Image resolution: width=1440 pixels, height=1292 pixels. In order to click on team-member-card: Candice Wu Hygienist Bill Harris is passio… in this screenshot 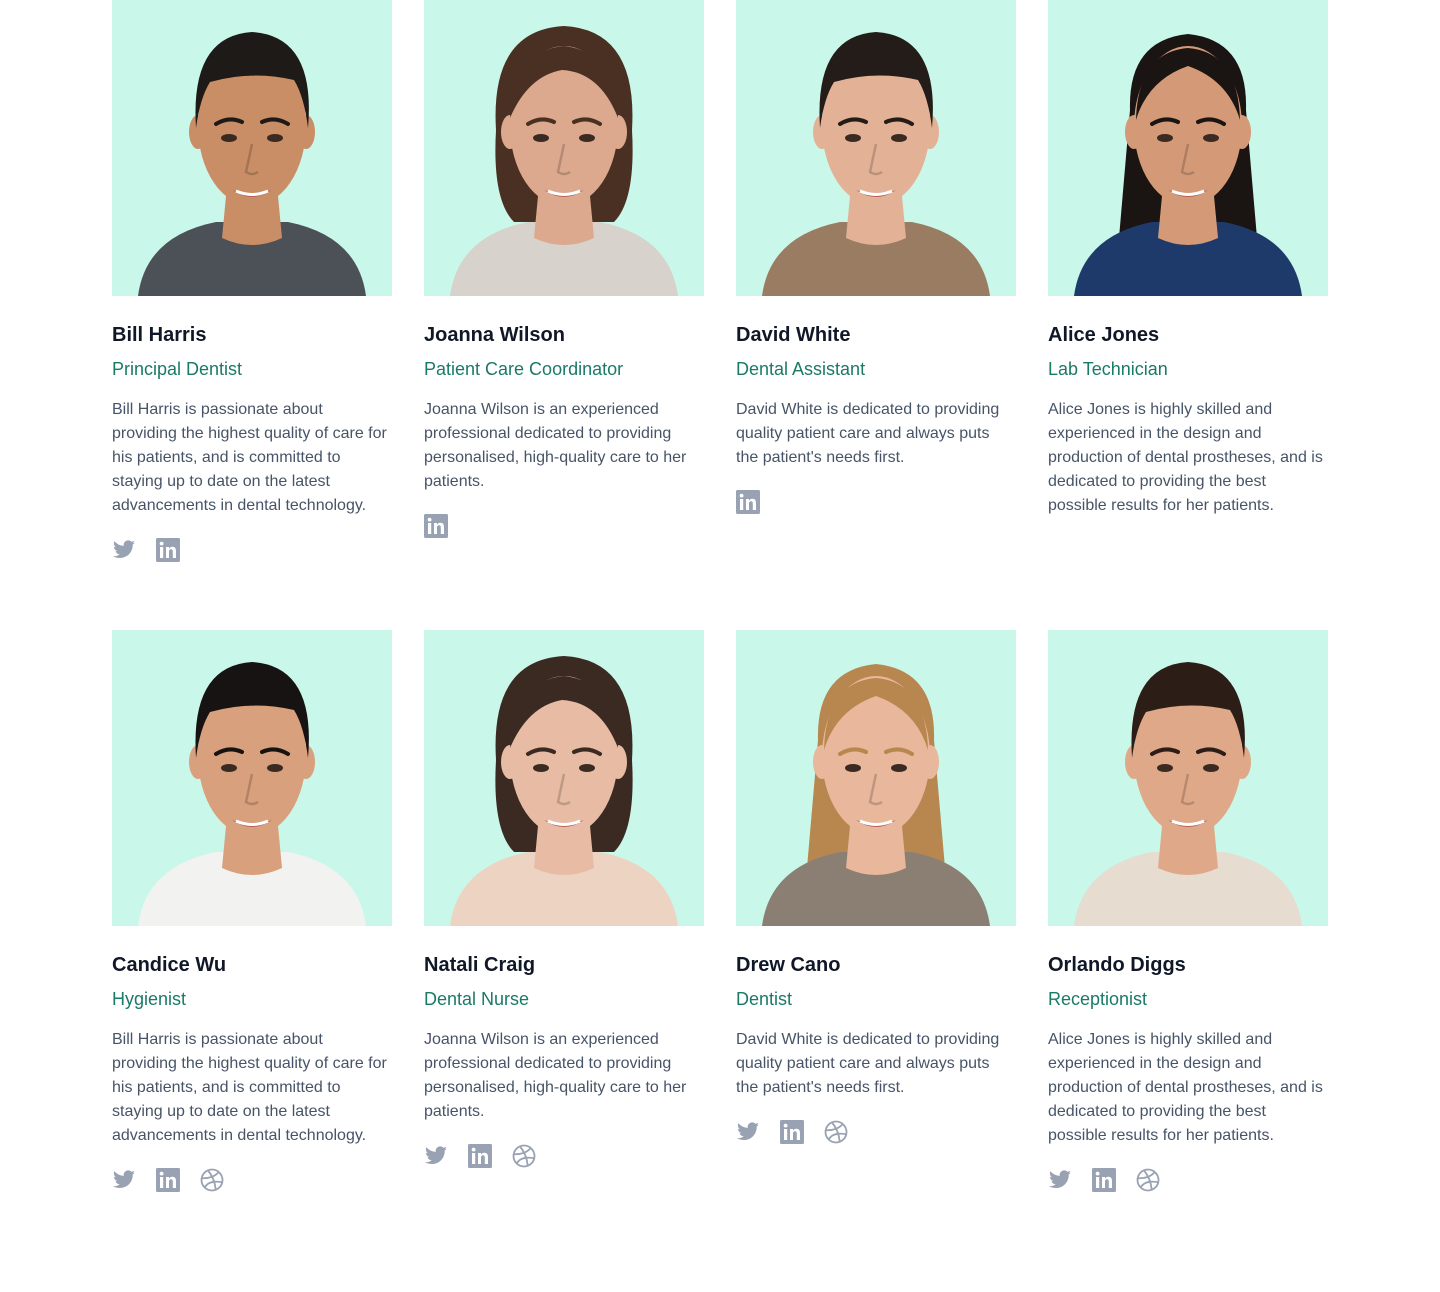, I will do `click(252, 945)`.